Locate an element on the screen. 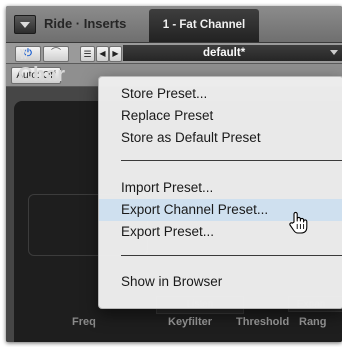 The height and width of the screenshot is (347, 342). previous-preset-button: ◀ is located at coordinates (102, 54).